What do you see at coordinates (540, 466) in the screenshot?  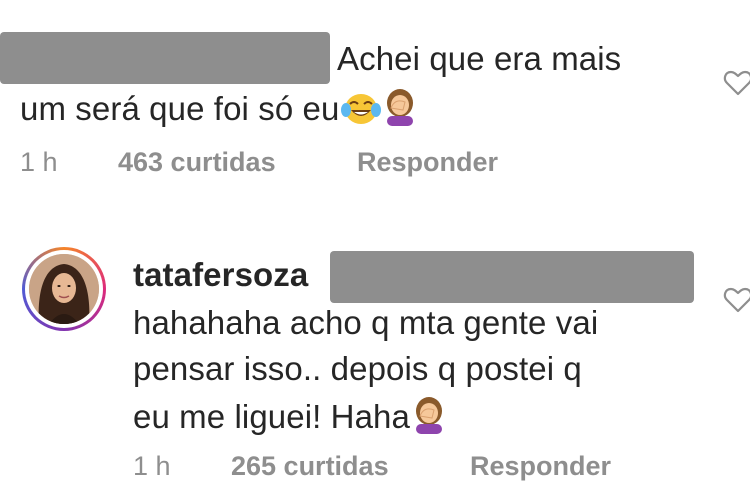 I see `comment-2-reply-button: Responder` at bounding box center [540, 466].